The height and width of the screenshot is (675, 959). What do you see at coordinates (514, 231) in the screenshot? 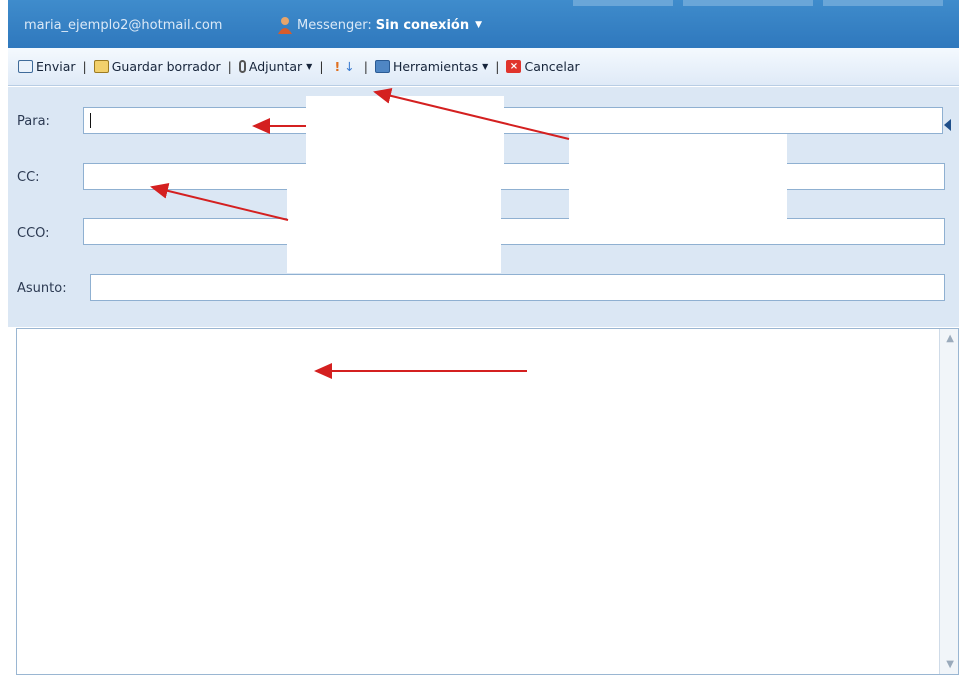
I see `bcc-field` at bounding box center [514, 231].